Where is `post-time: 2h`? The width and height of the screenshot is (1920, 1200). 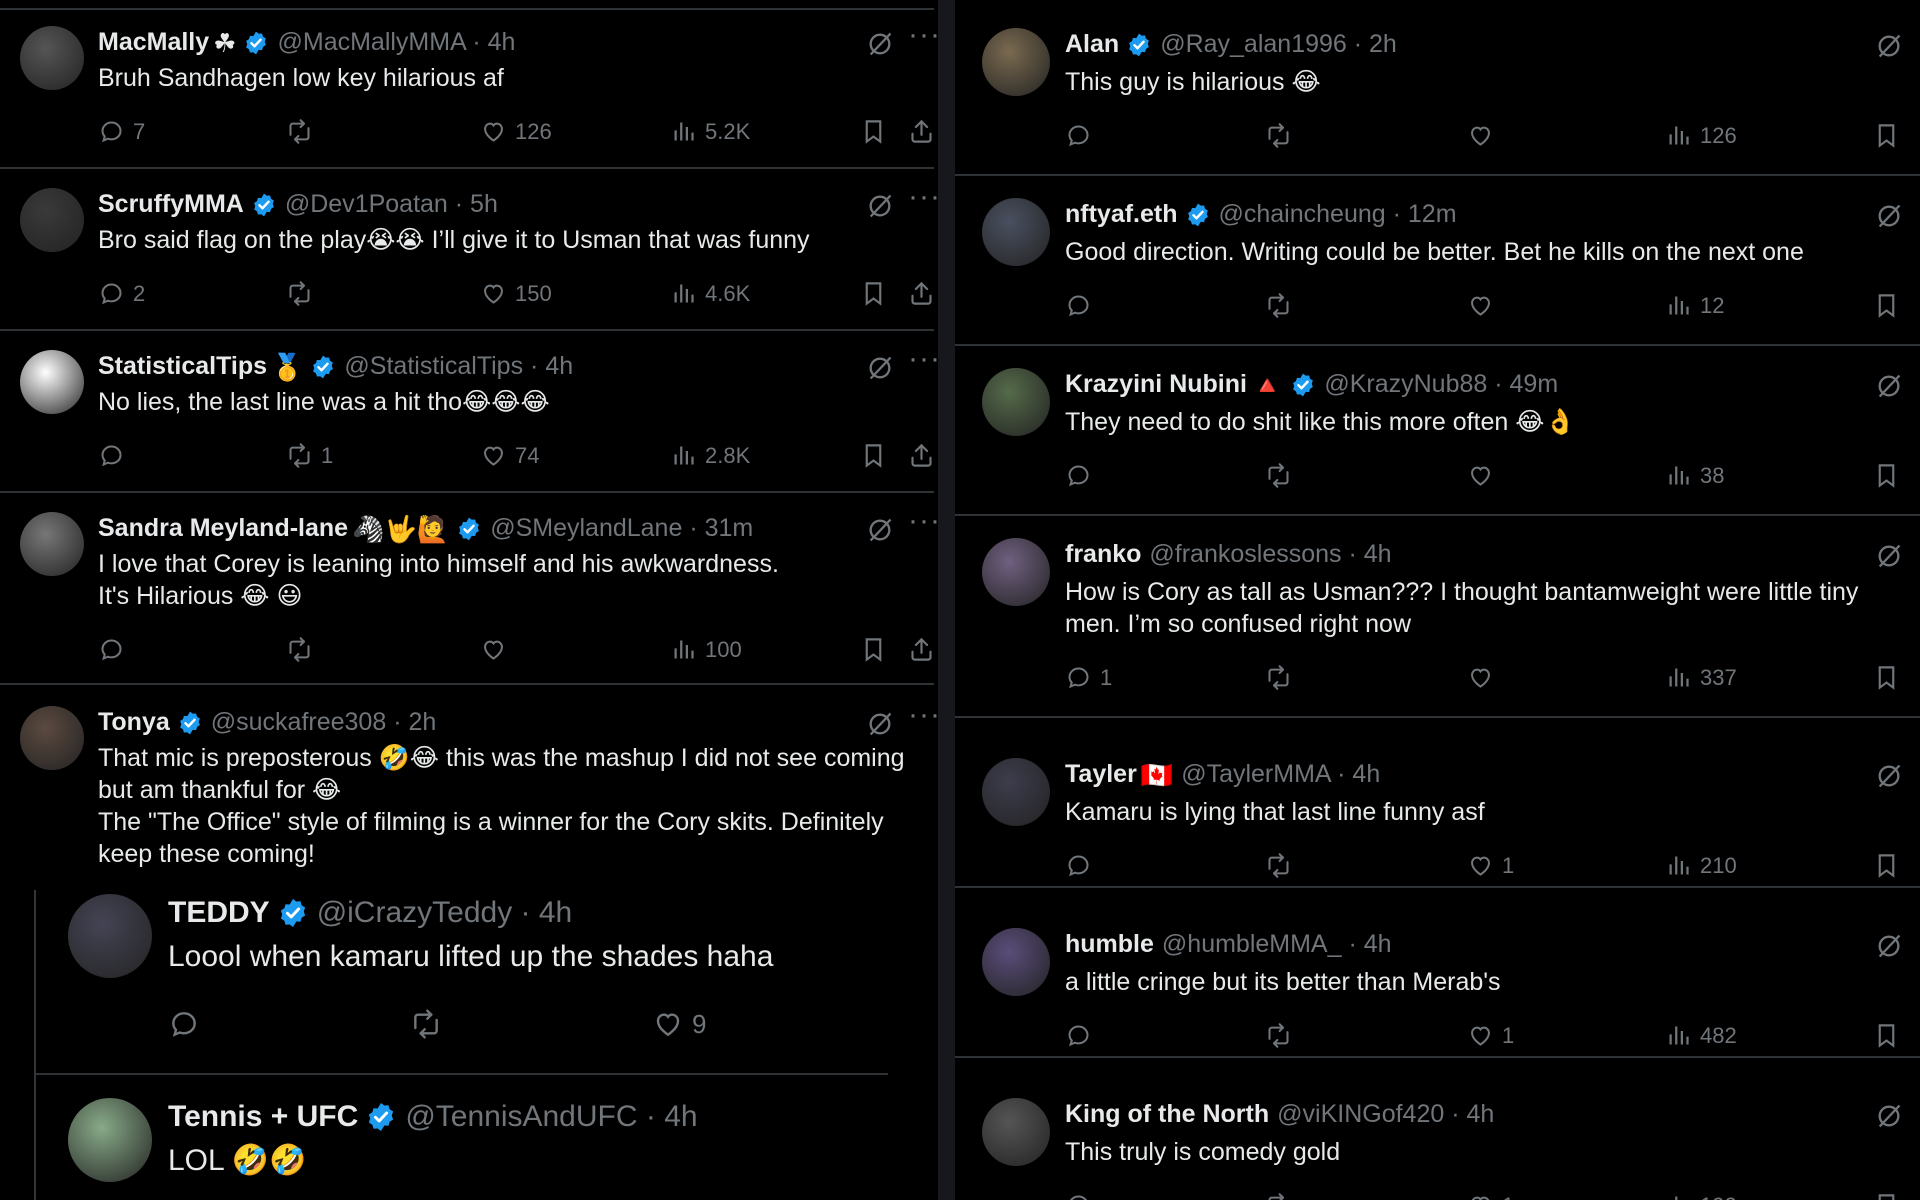
post-time: 2h is located at coordinates (1383, 44).